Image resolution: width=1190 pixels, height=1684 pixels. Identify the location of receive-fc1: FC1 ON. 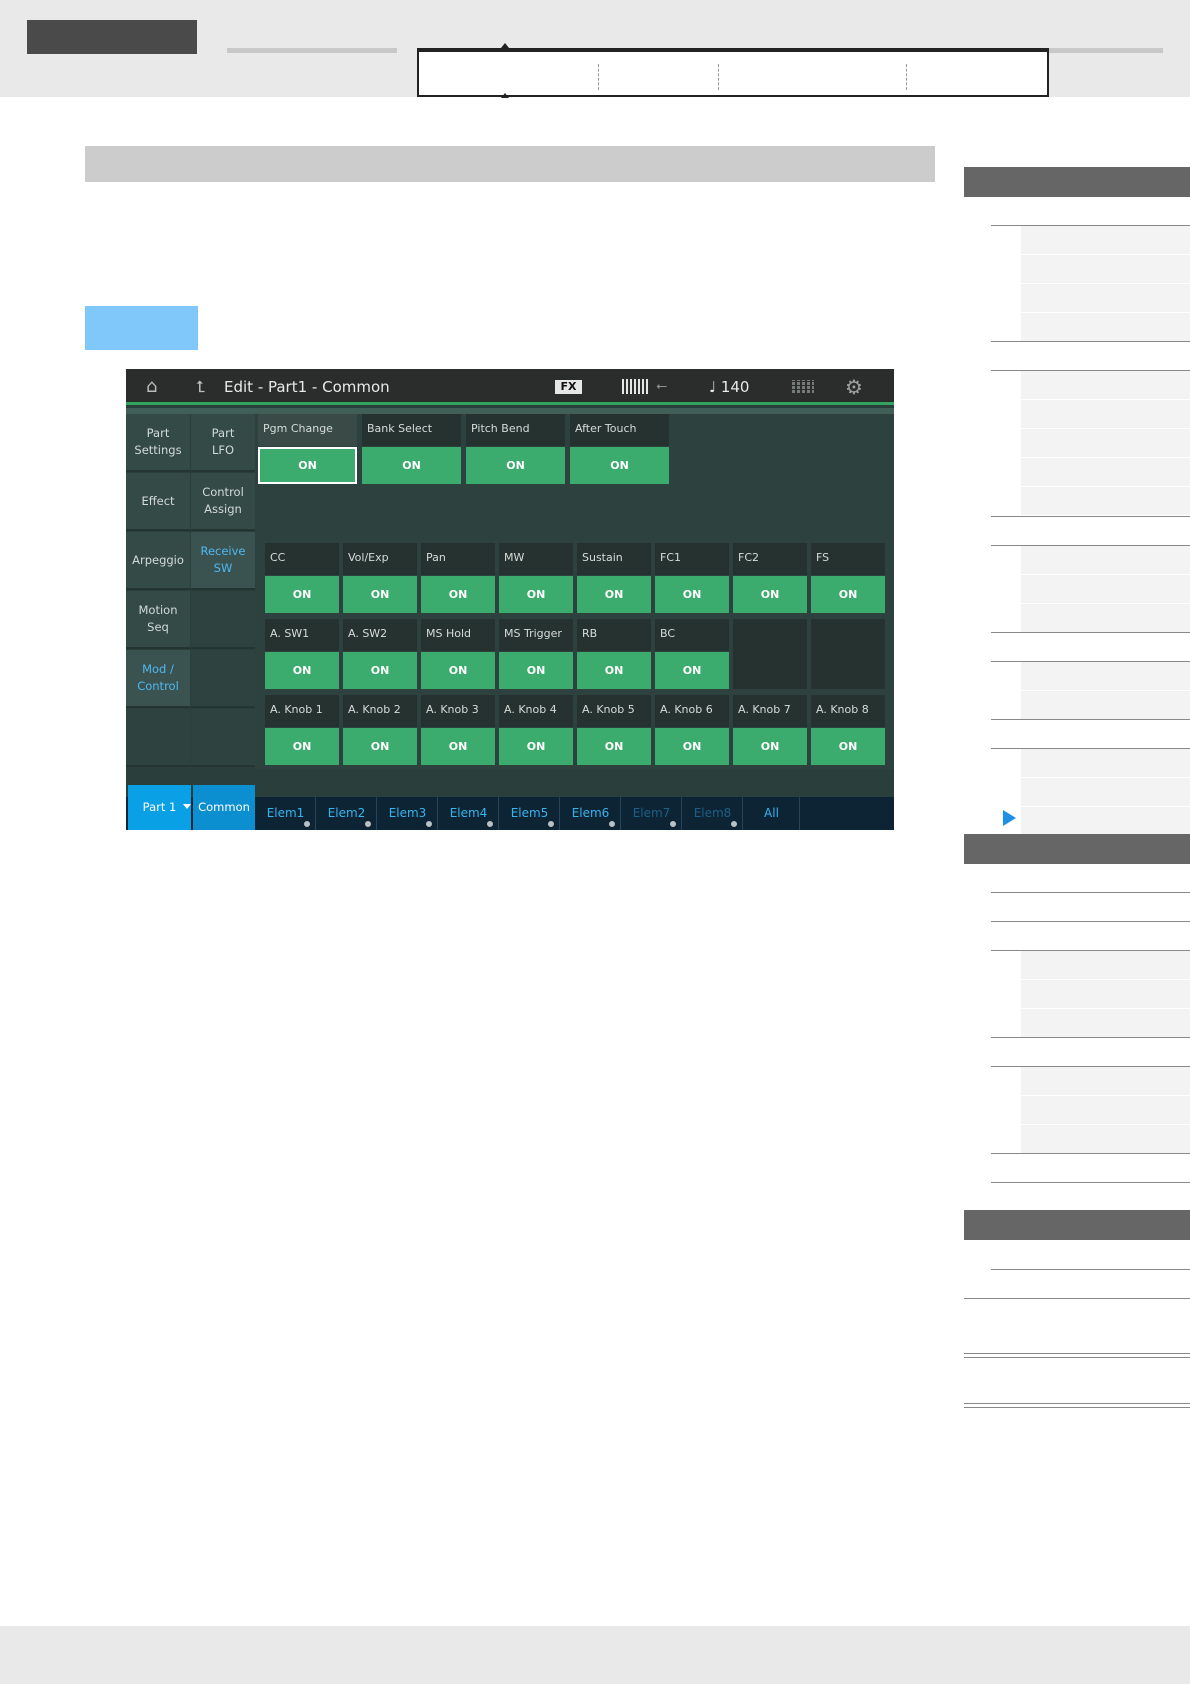
(692, 578).